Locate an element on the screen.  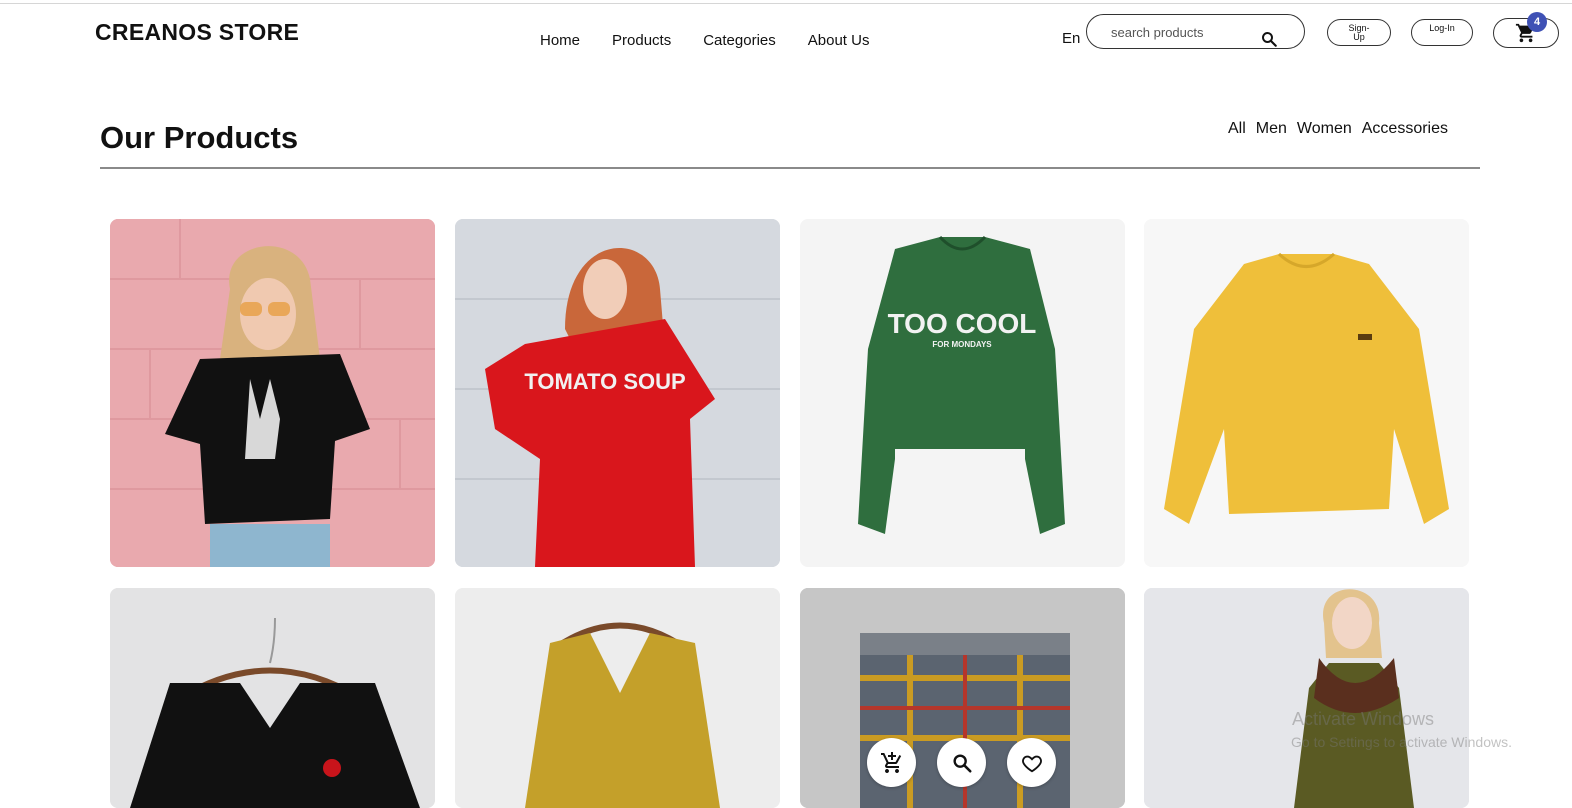
wishlist-button is located at coordinates (1031, 762).